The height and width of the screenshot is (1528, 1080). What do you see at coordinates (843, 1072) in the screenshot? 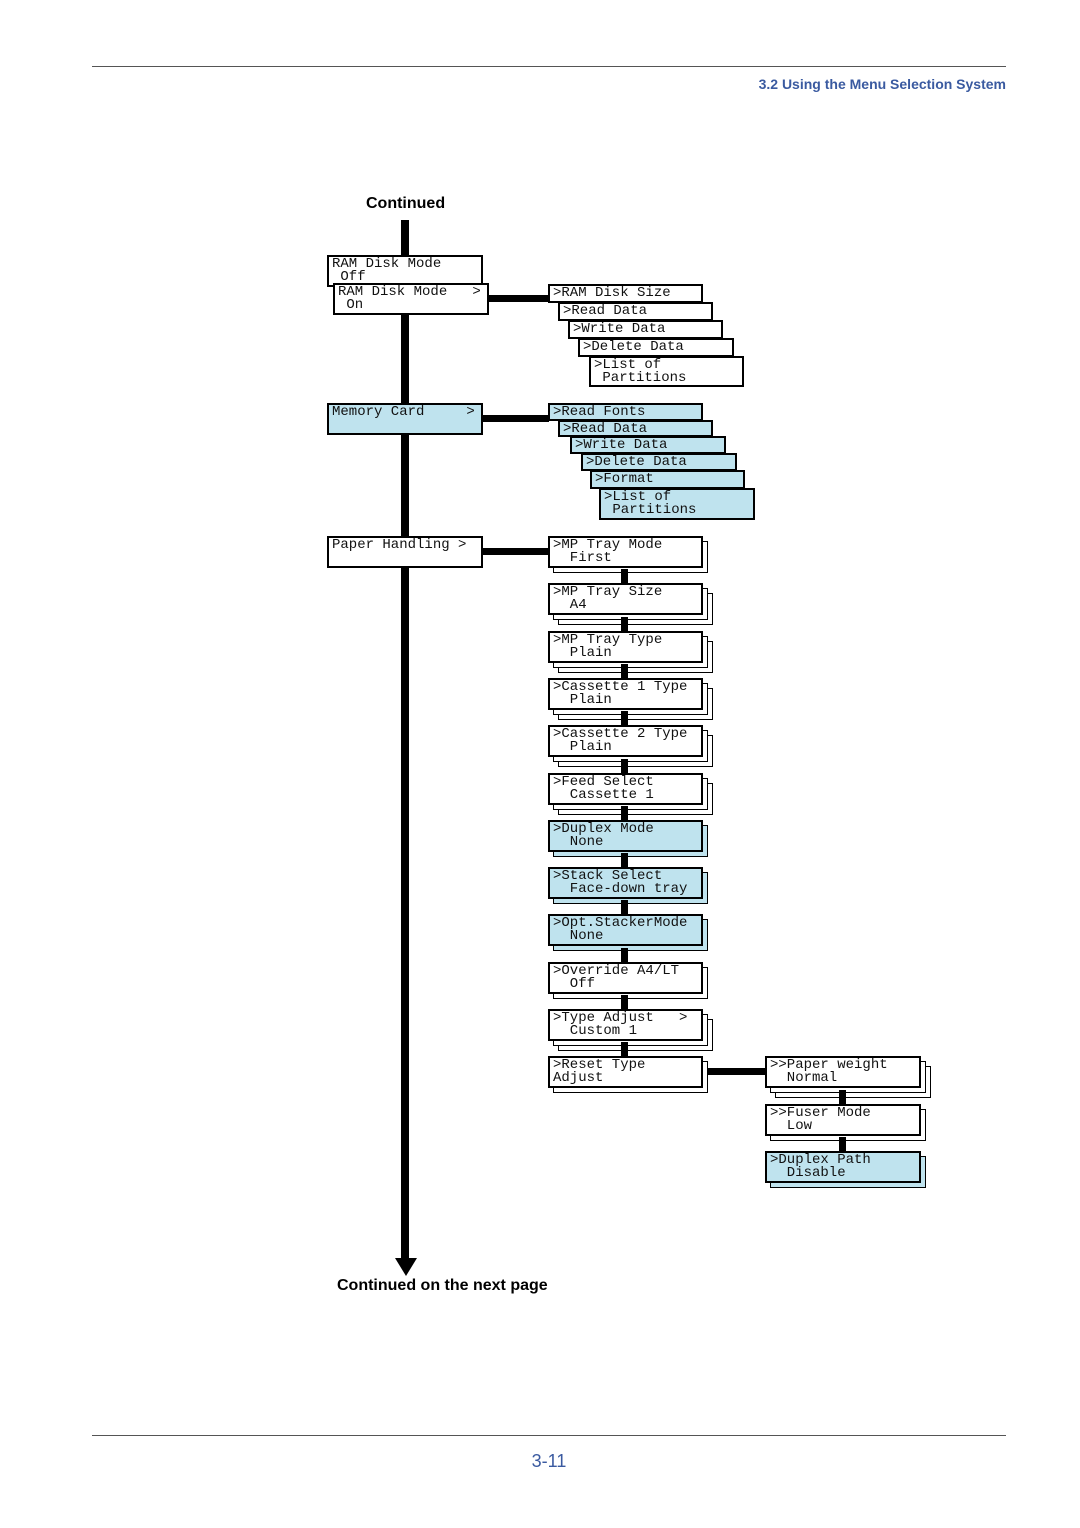
I see `type-adjust-submenu-item: >>Paper weight Normal` at bounding box center [843, 1072].